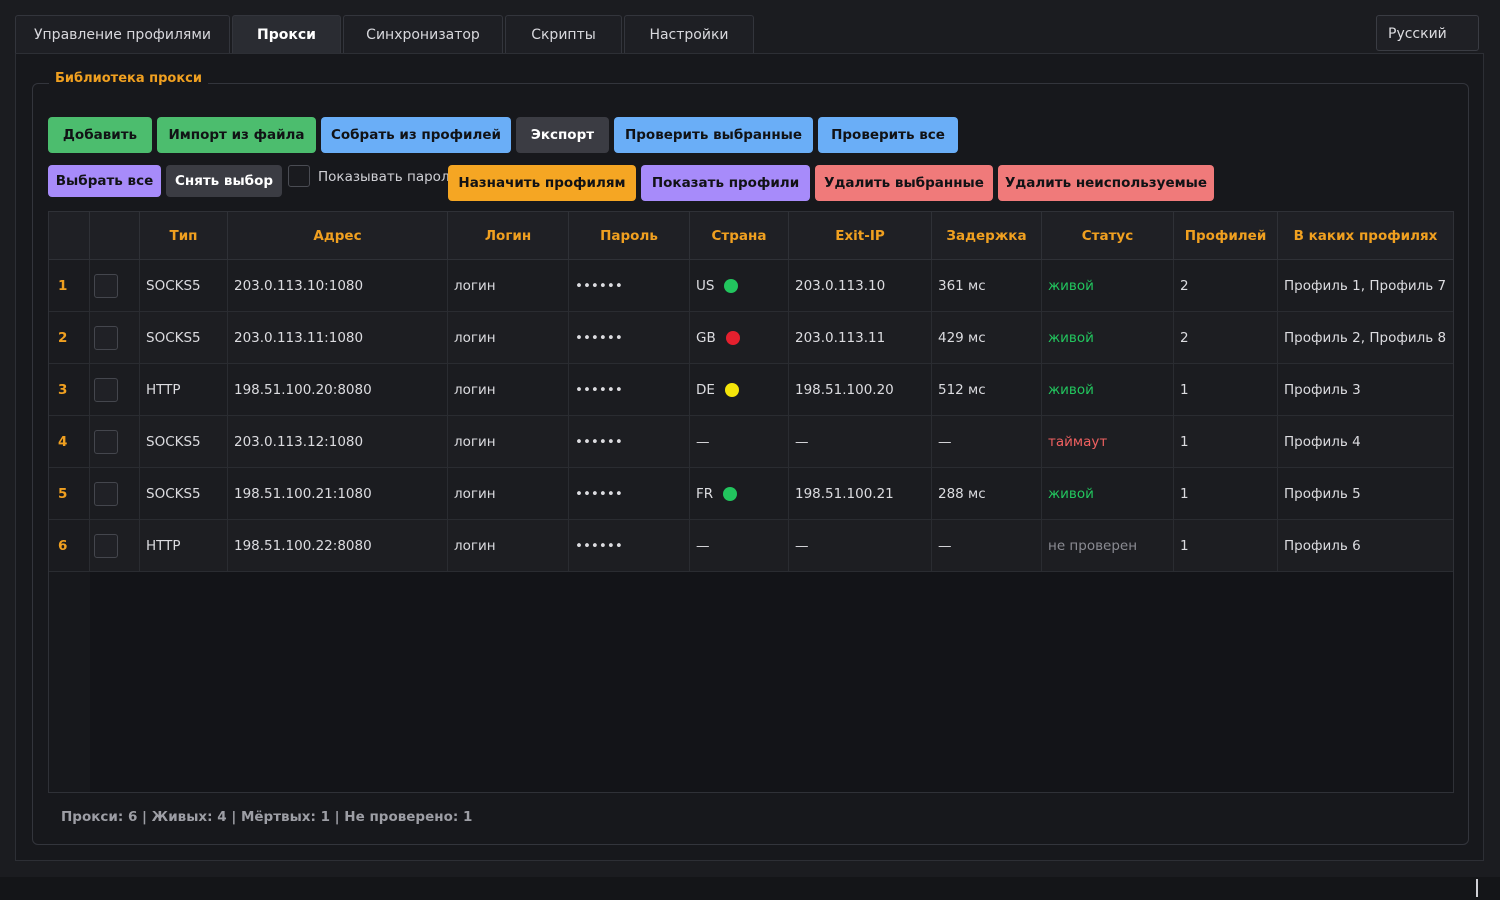 The width and height of the screenshot is (1500, 900). Describe the element at coordinates (69, 442) in the screenshot. I see `row-number: 4` at that location.